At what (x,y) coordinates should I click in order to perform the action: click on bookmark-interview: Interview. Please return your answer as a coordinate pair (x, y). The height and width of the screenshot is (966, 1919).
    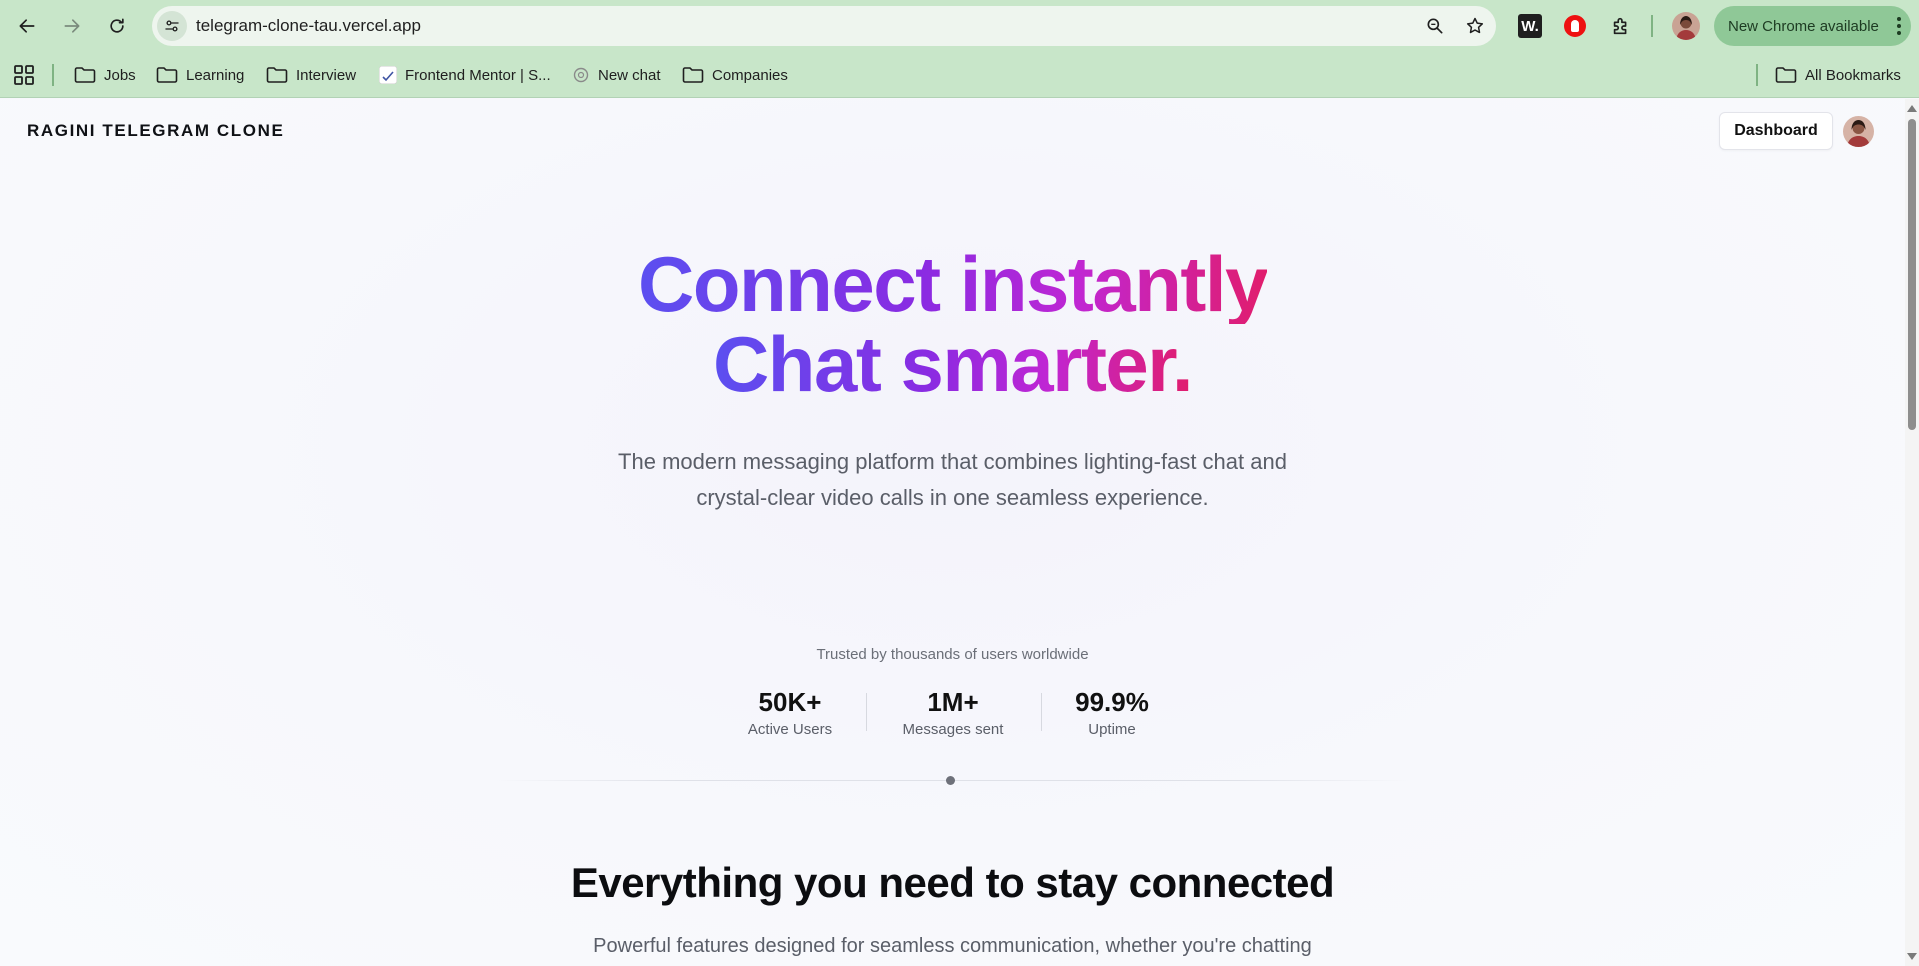
    Looking at the image, I should click on (311, 75).